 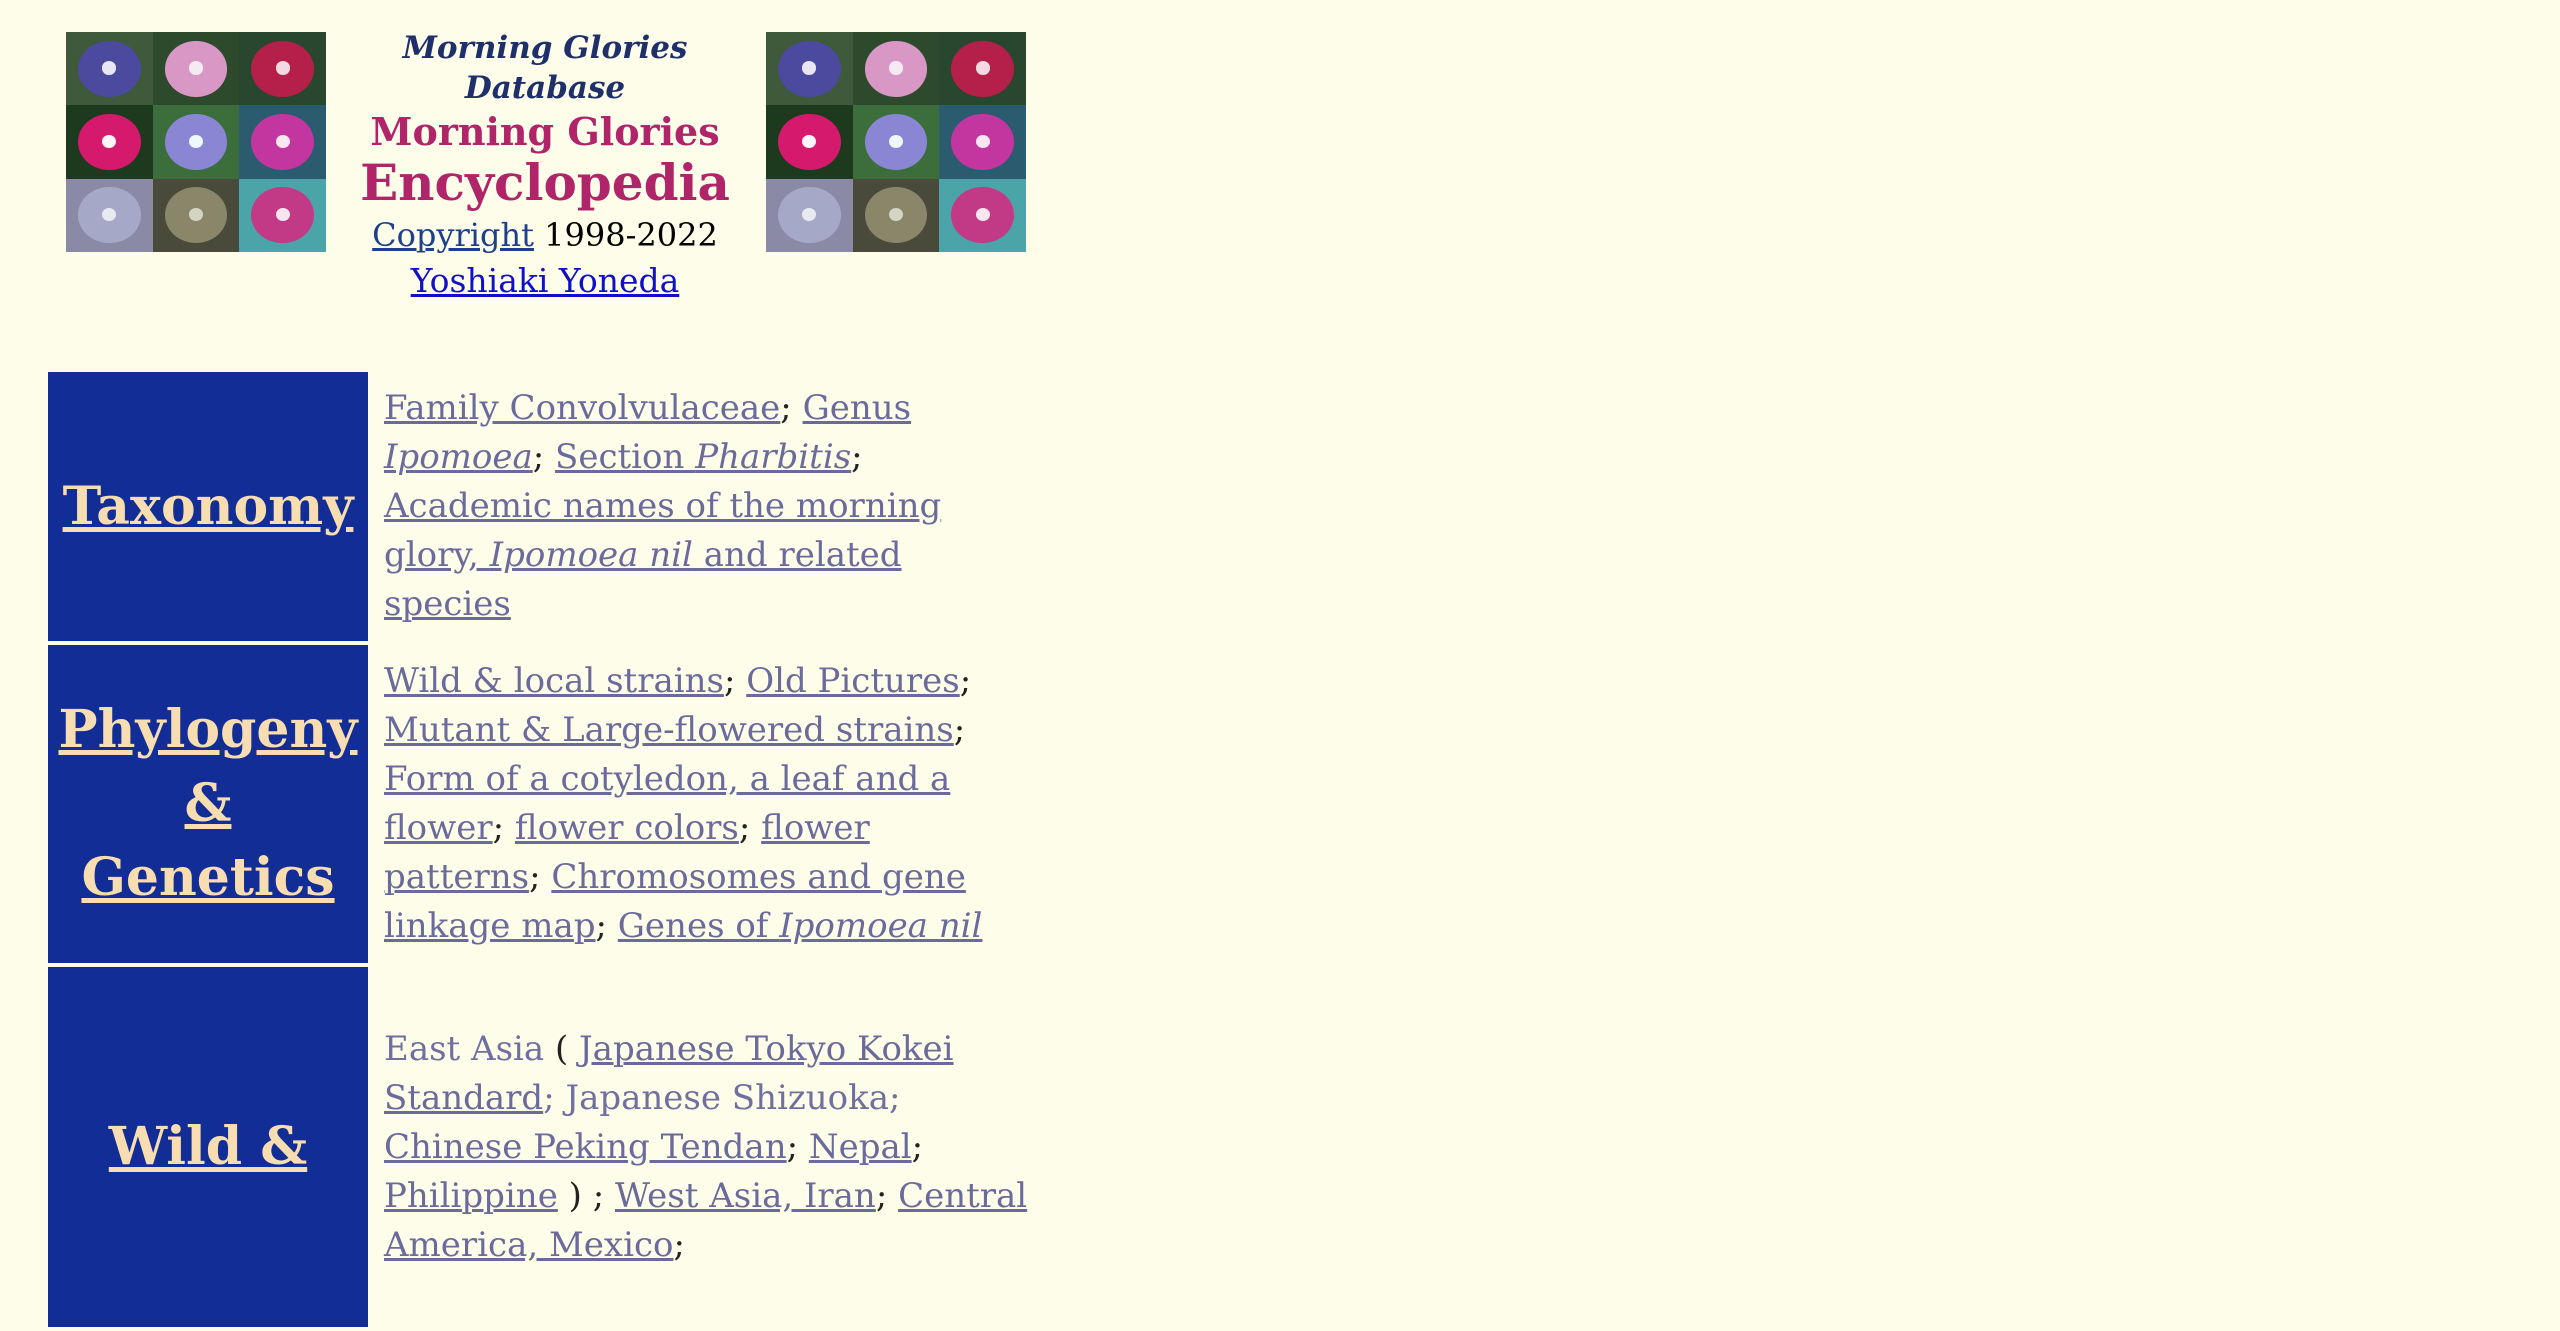 I want to click on flower-mosaic-left, so click(x=196, y=142).